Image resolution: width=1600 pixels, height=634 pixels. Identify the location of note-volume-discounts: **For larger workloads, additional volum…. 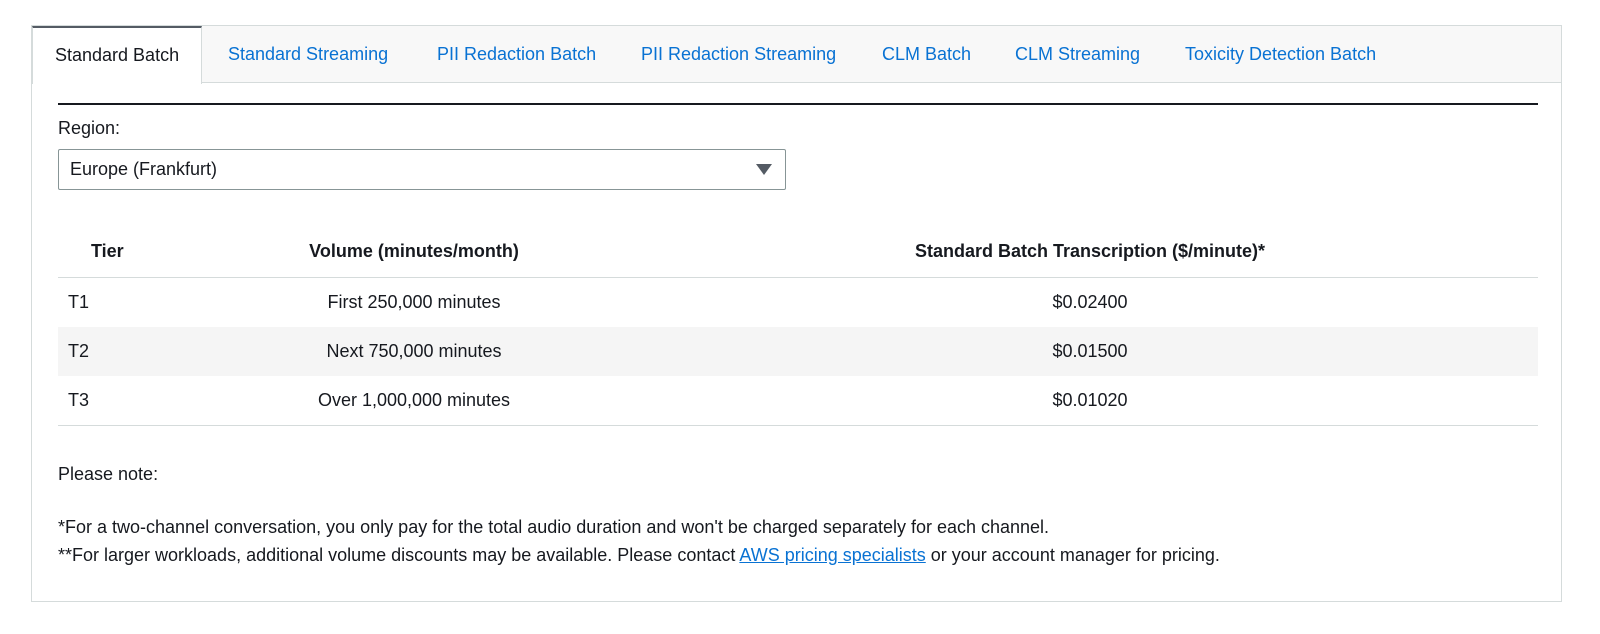
(639, 555).